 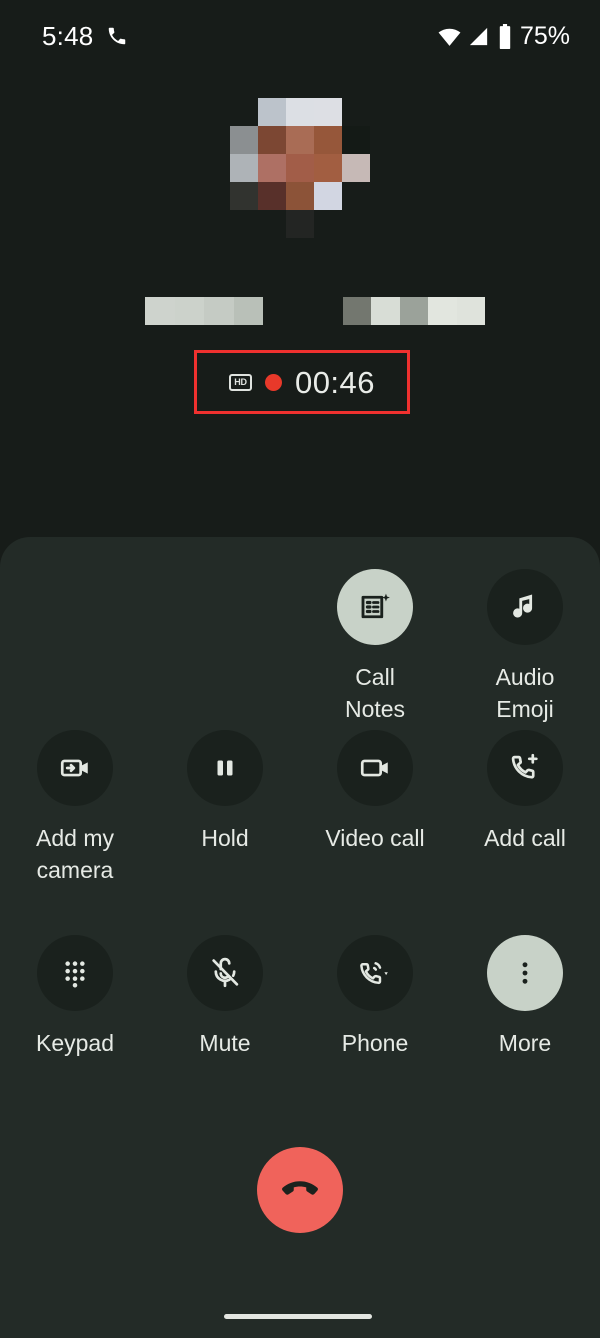 I want to click on contact-name-redaction-left, so click(x=204, y=311).